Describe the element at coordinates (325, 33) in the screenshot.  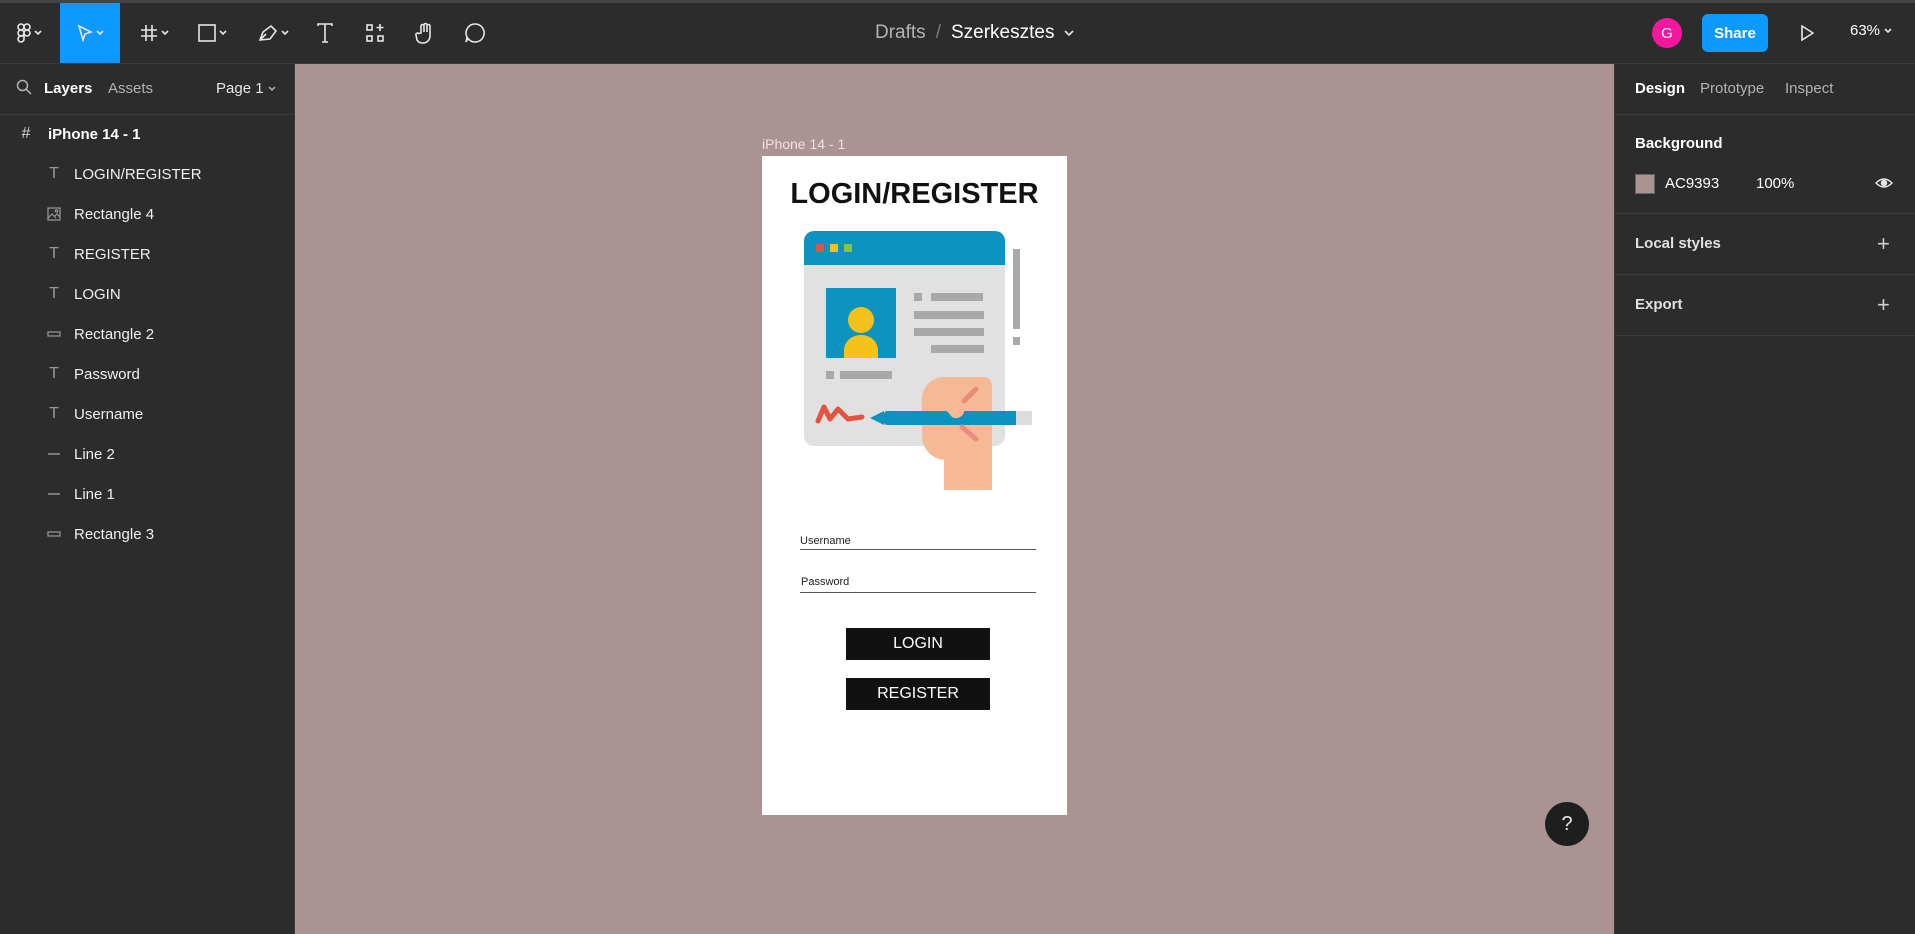
I see `text-tool-button` at that location.